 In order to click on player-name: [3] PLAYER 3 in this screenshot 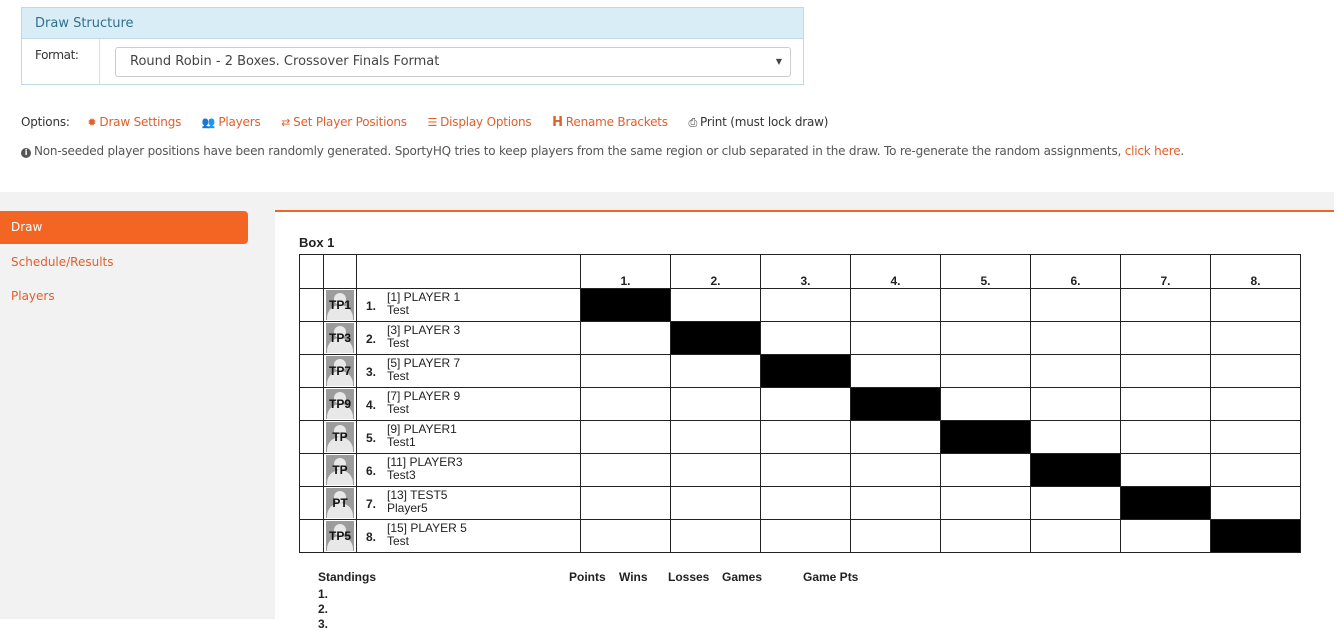, I will do `click(423, 330)`.